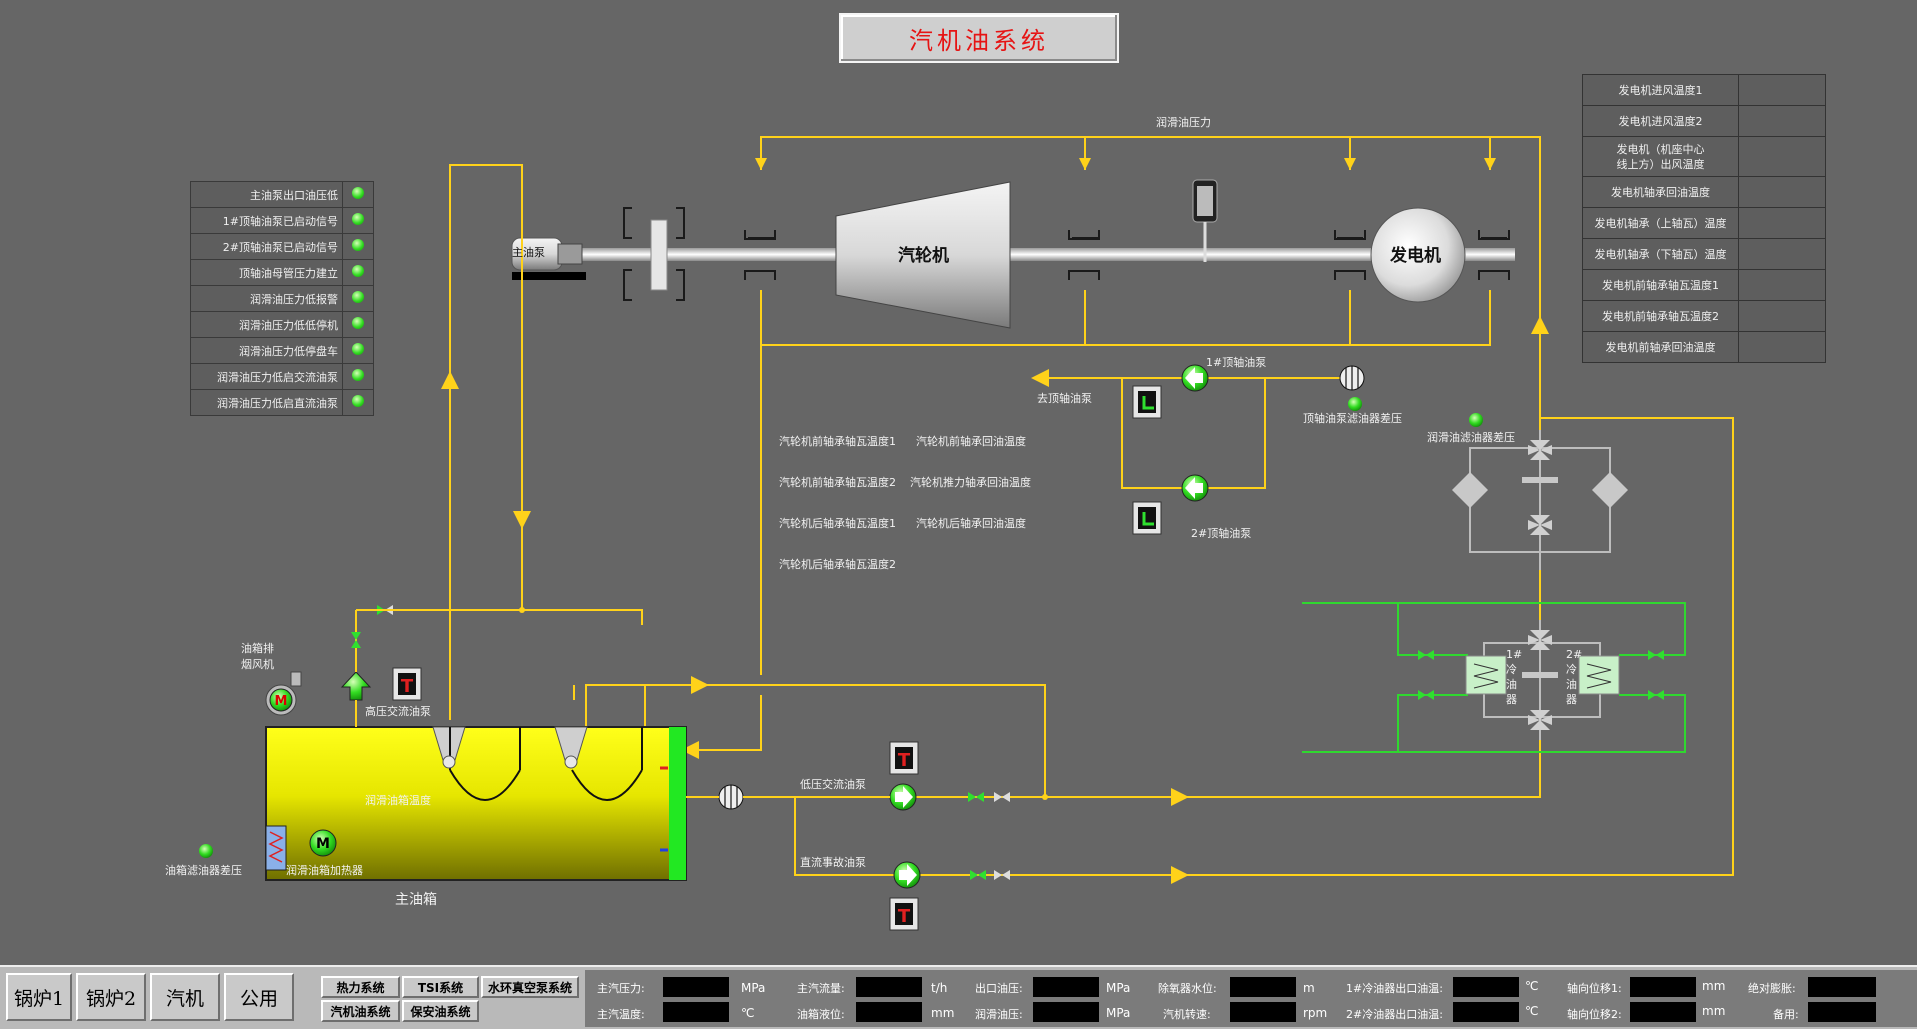 This screenshot has width=1917, height=1029. I want to click on status-label: 除氧器水位:, so click(1187, 988).